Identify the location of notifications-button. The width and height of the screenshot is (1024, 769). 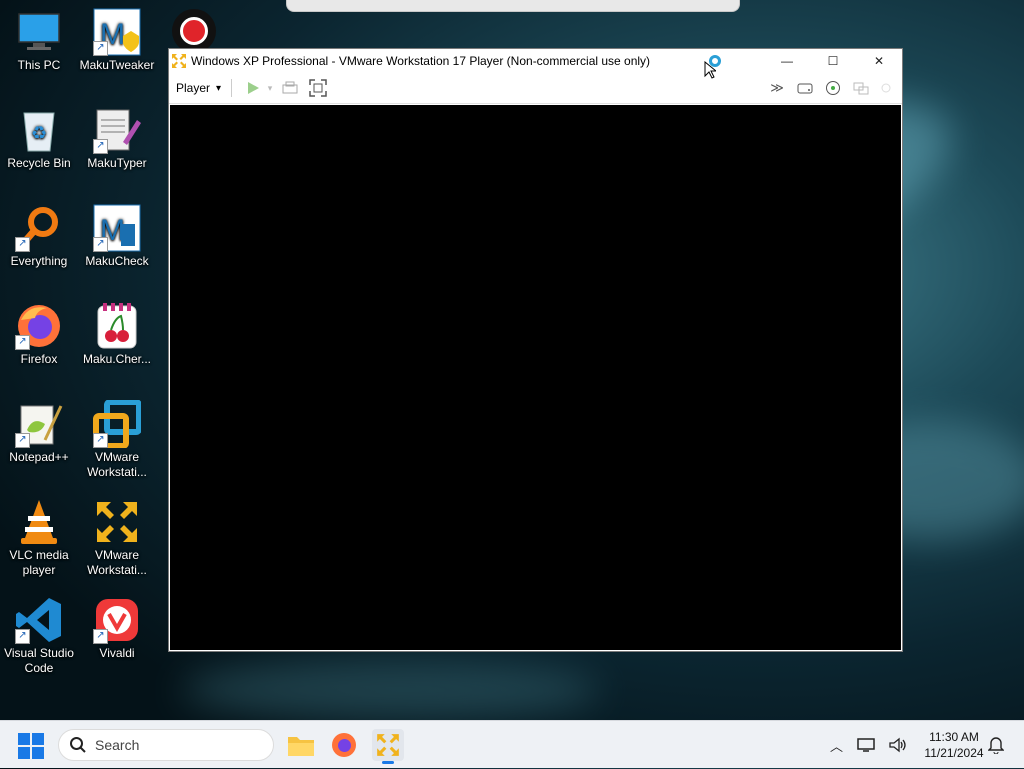
(996, 745).